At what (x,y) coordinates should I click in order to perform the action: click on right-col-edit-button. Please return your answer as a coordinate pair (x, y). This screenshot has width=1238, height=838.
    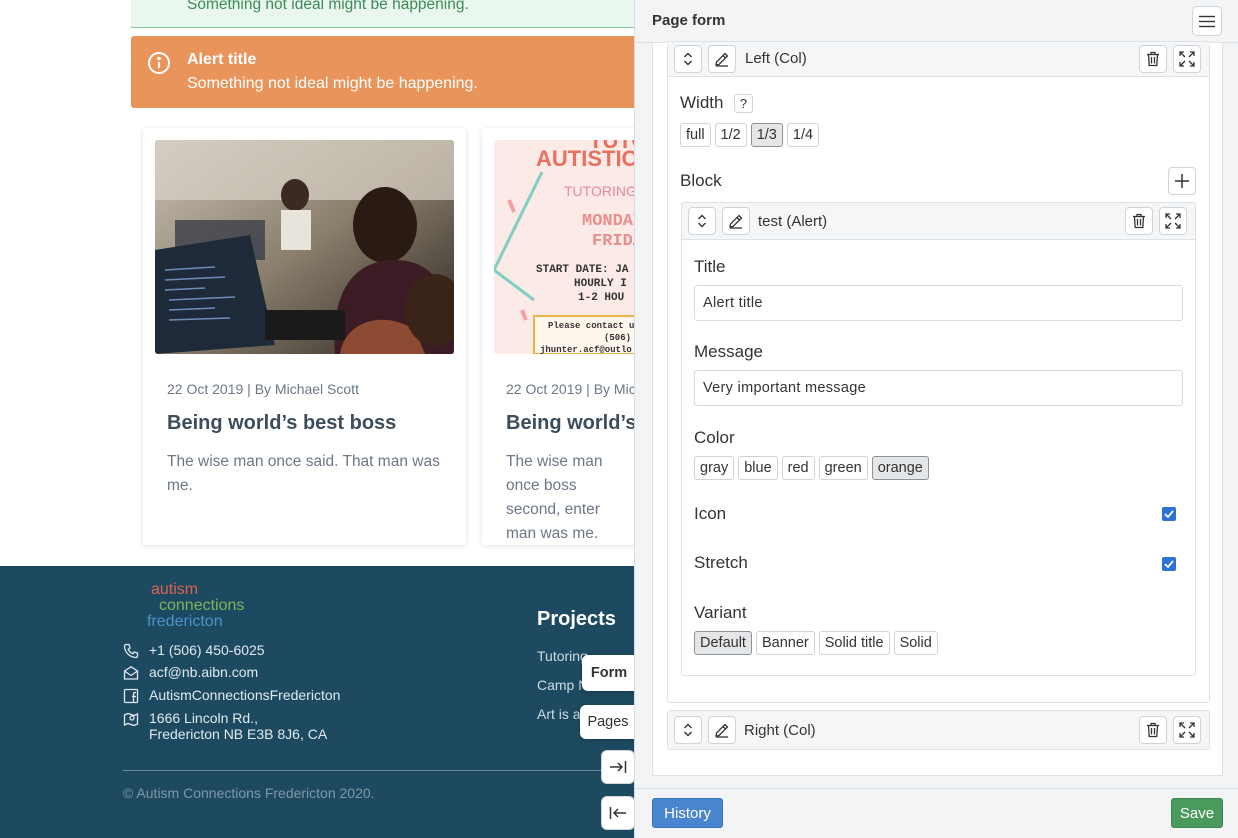
    Looking at the image, I should click on (722, 730).